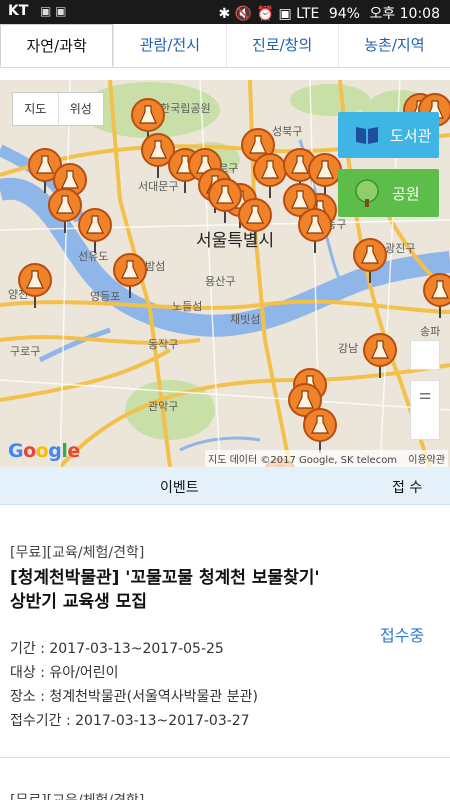  What do you see at coordinates (367, 193) in the screenshot?
I see `tree-icon` at bounding box center [367, 193].